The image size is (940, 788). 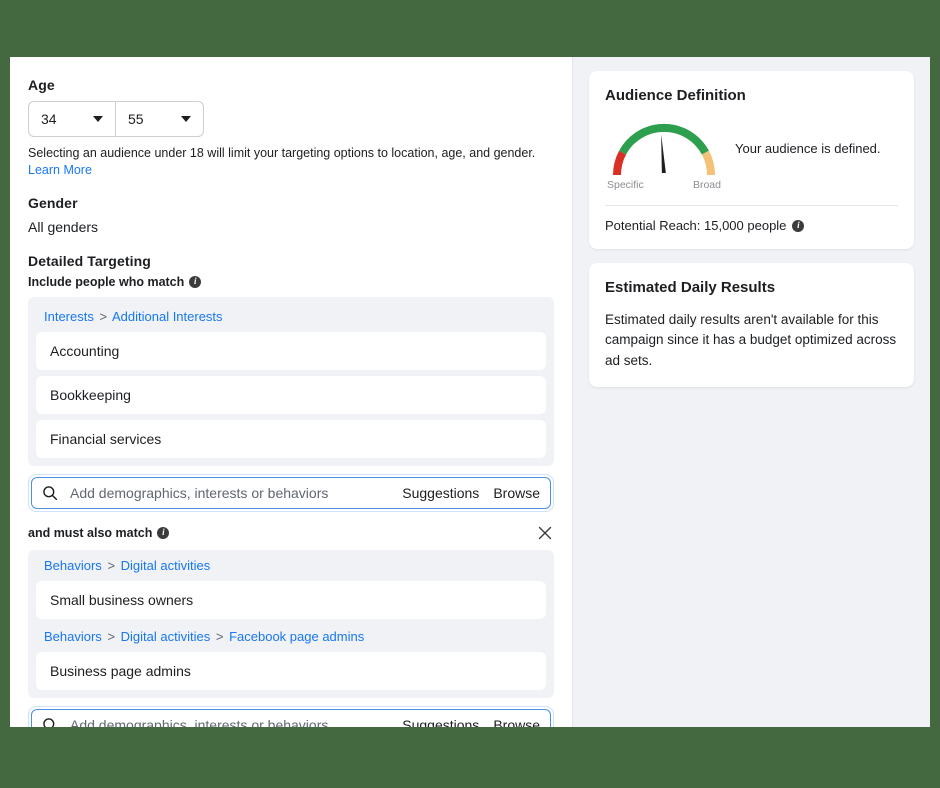 I want to click on close-icon, so click(x=545, y=533).